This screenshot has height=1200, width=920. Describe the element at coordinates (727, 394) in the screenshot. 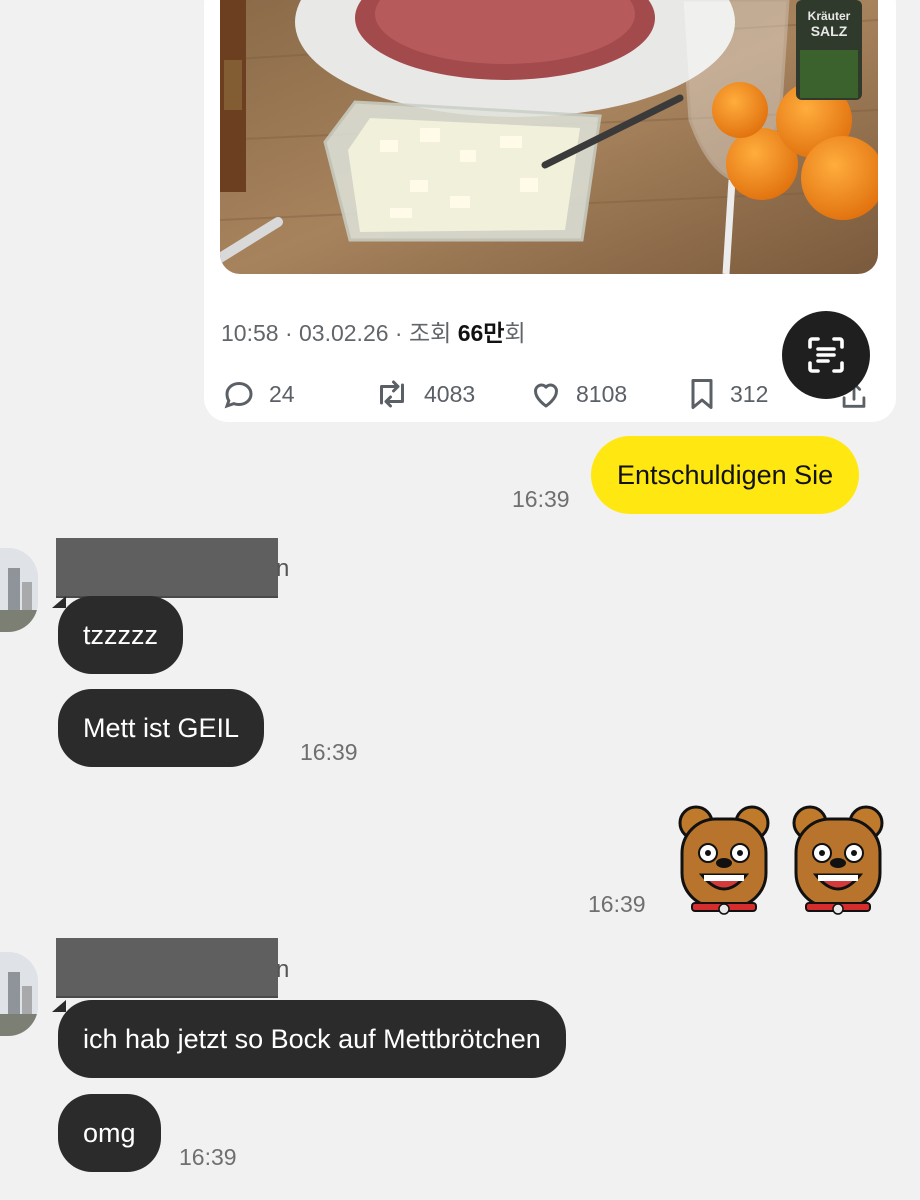

I see `bookmark-action: 312` at that location.